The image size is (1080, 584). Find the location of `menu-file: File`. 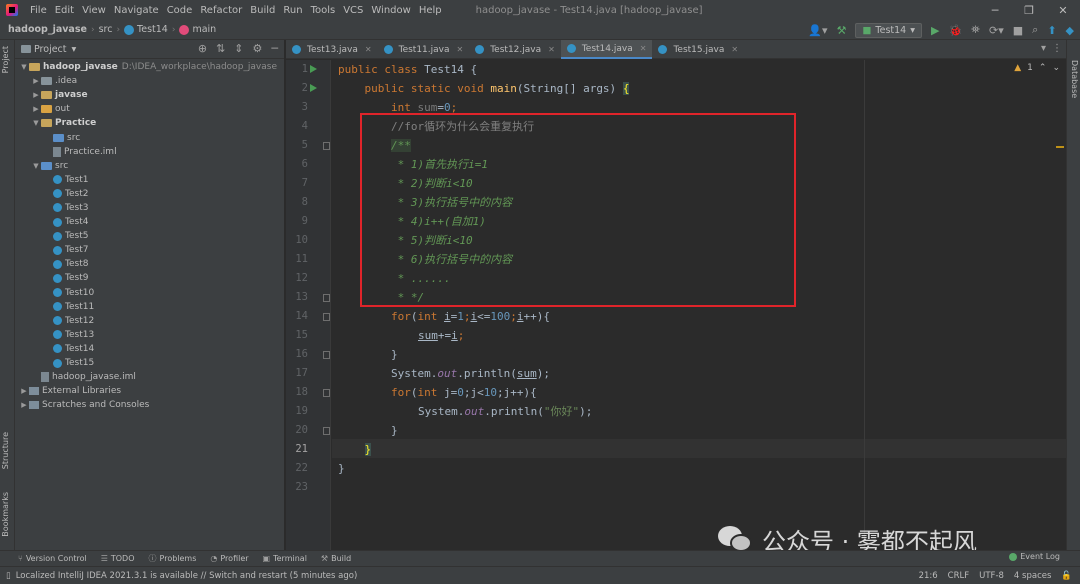

menu-file: File is located at coordinates (38, 10).